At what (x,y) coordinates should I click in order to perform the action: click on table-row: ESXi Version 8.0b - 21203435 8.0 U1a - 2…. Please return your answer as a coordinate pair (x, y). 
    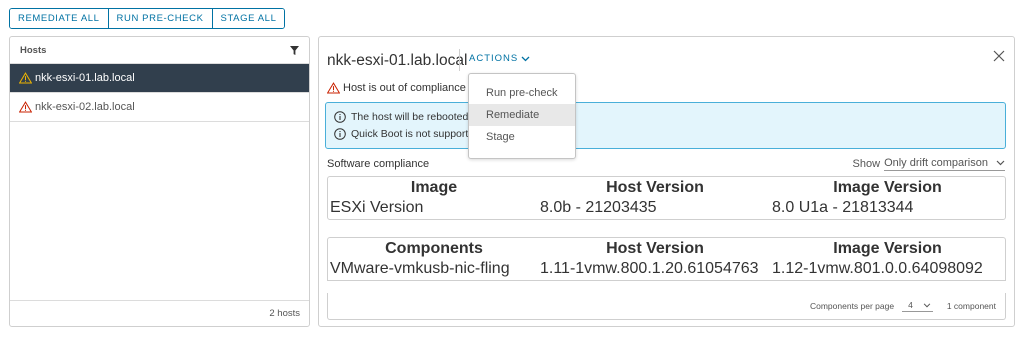
    Looking at the image, I should click on (666, 208).